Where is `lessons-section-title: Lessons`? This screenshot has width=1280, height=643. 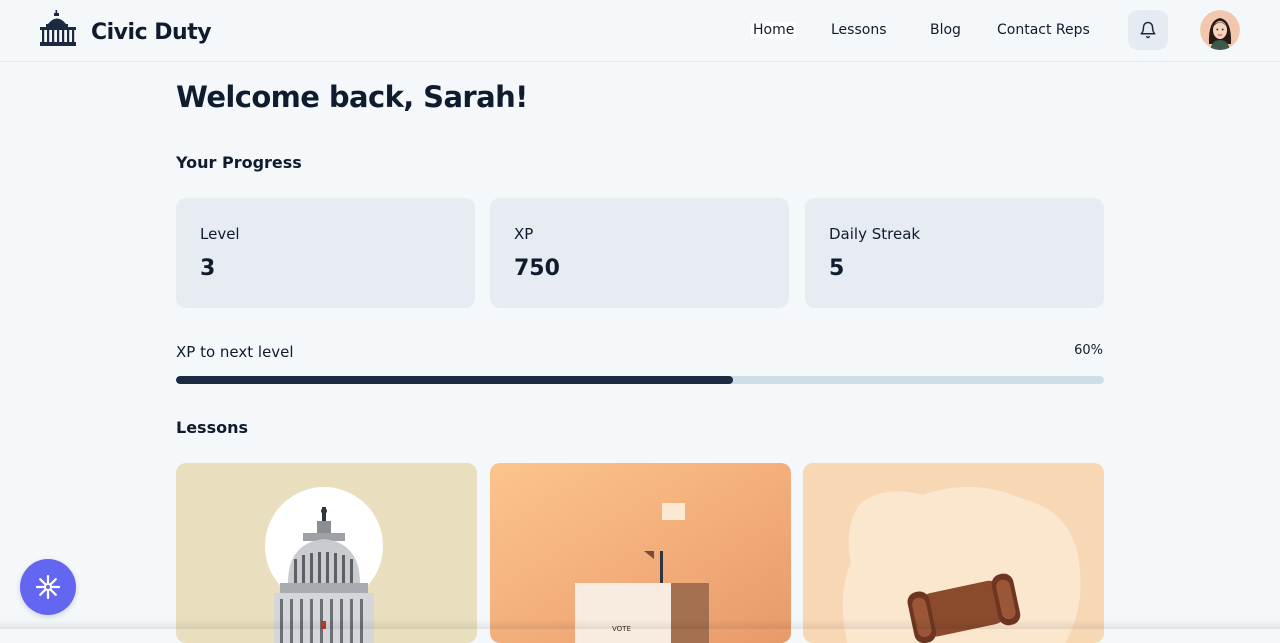
lessons-section-title: Lessons is located at coordinates (212, 427).